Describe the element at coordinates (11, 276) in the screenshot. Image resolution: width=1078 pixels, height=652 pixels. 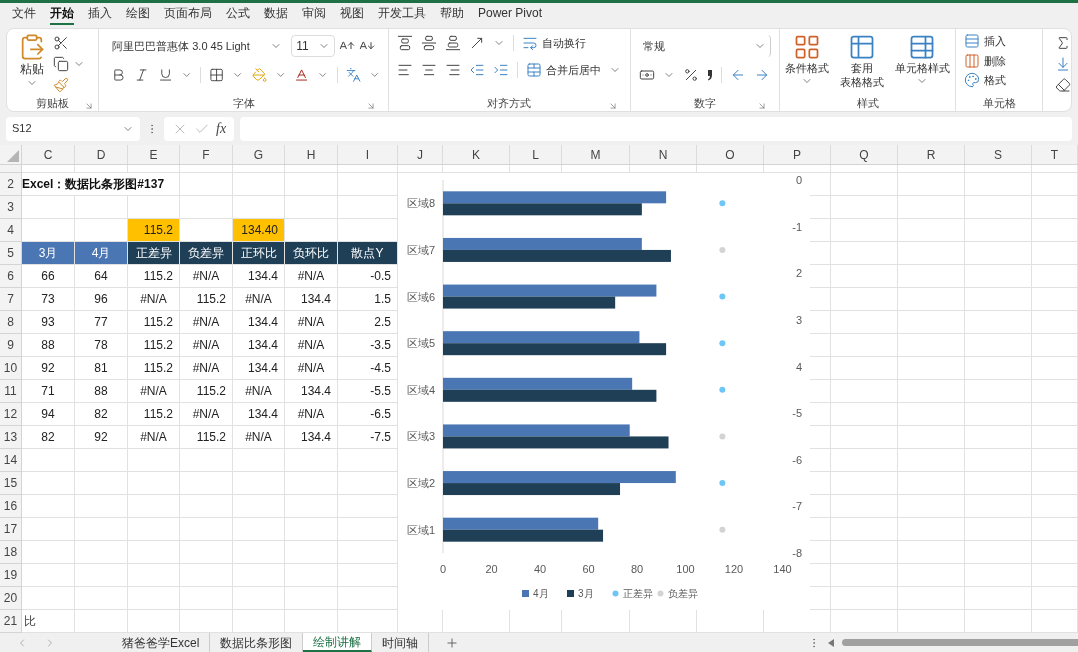
I see `row-header: 6` at that location.